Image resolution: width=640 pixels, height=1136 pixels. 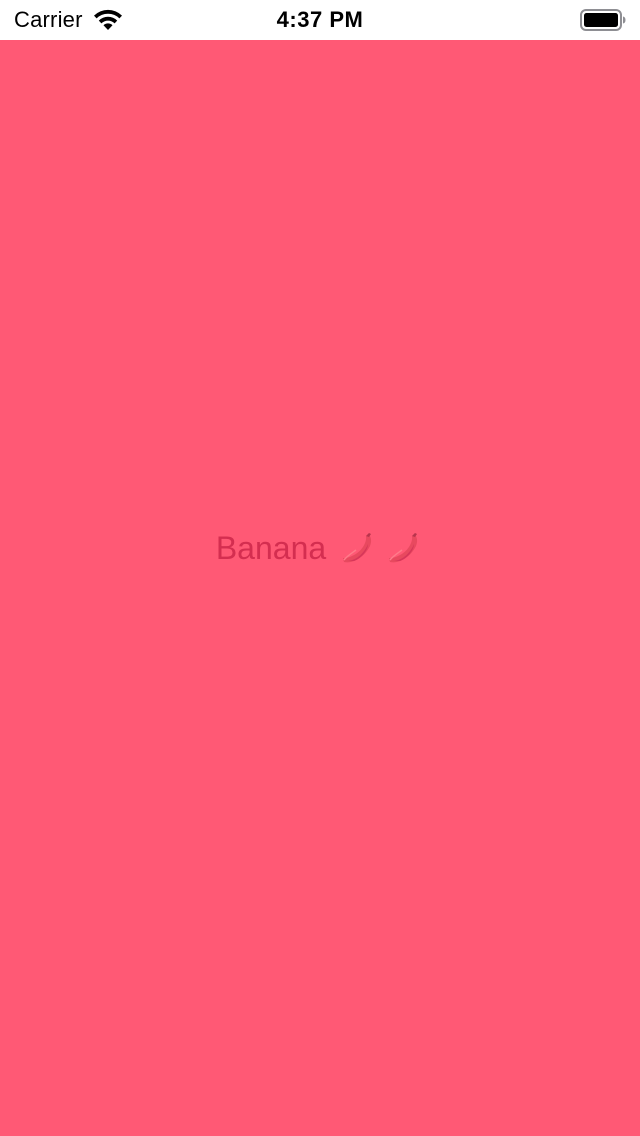 I want to click on status-time: 4:37 PM, so click(x=320, y=19).